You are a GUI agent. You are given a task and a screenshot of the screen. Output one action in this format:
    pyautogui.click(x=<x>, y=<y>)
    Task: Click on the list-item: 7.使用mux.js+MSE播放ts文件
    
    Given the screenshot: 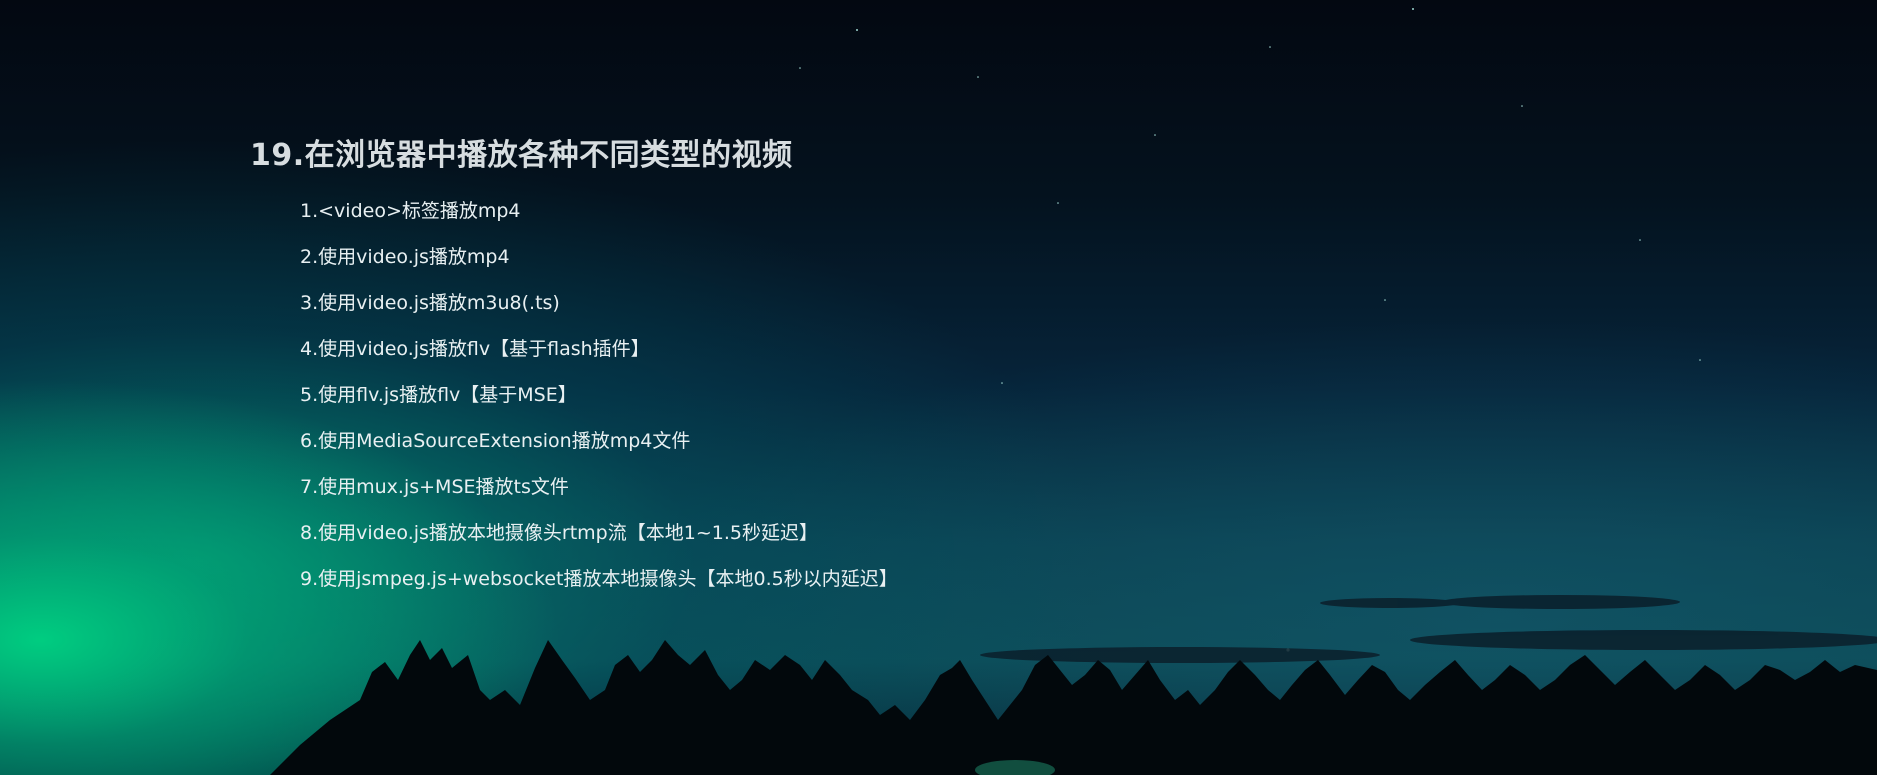 What is the action you would take?
    pyautogui.click(x=599, y=487)
    